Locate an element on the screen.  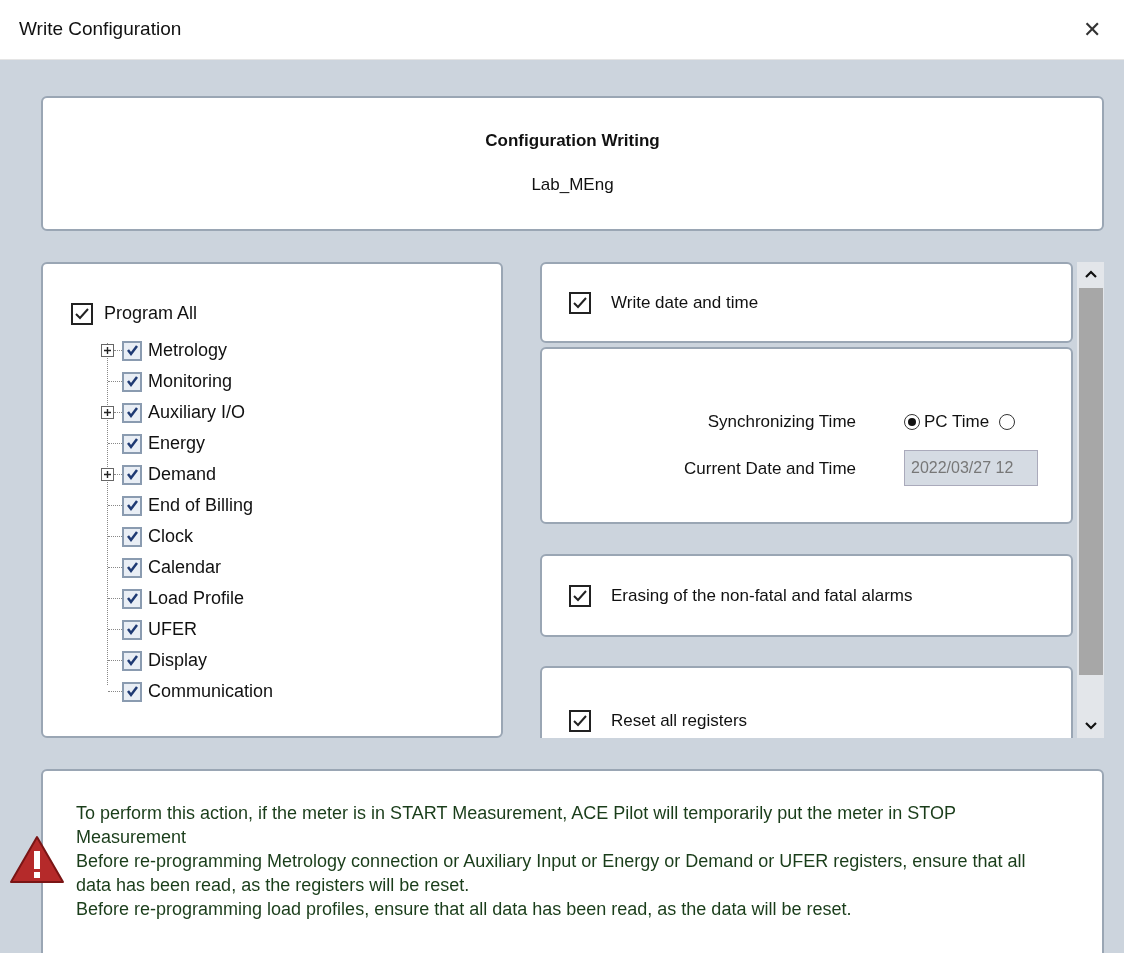
checkbox-label: Write date and time is located at coordinates (685, 302).